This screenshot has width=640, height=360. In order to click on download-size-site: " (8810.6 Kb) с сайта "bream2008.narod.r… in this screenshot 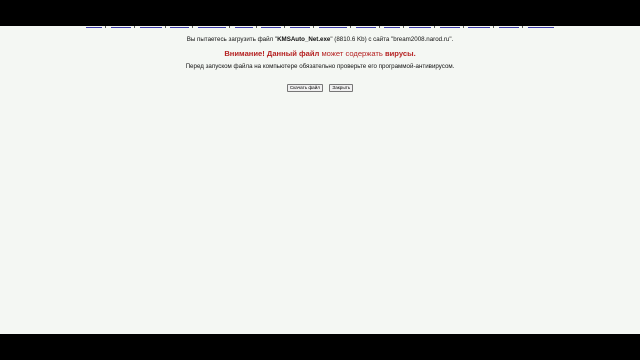, I will do `click(392, 39)`.